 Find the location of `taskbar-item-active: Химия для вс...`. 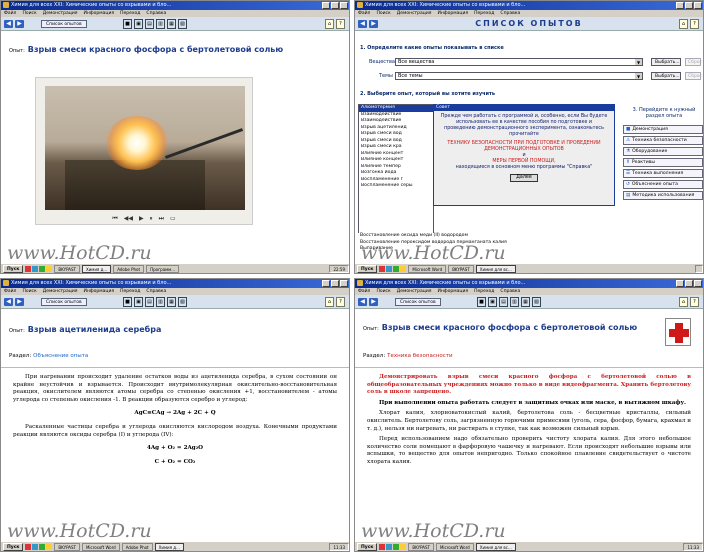

taskbar-item-active: Химия для вс... is located at coordinates (495, 268).